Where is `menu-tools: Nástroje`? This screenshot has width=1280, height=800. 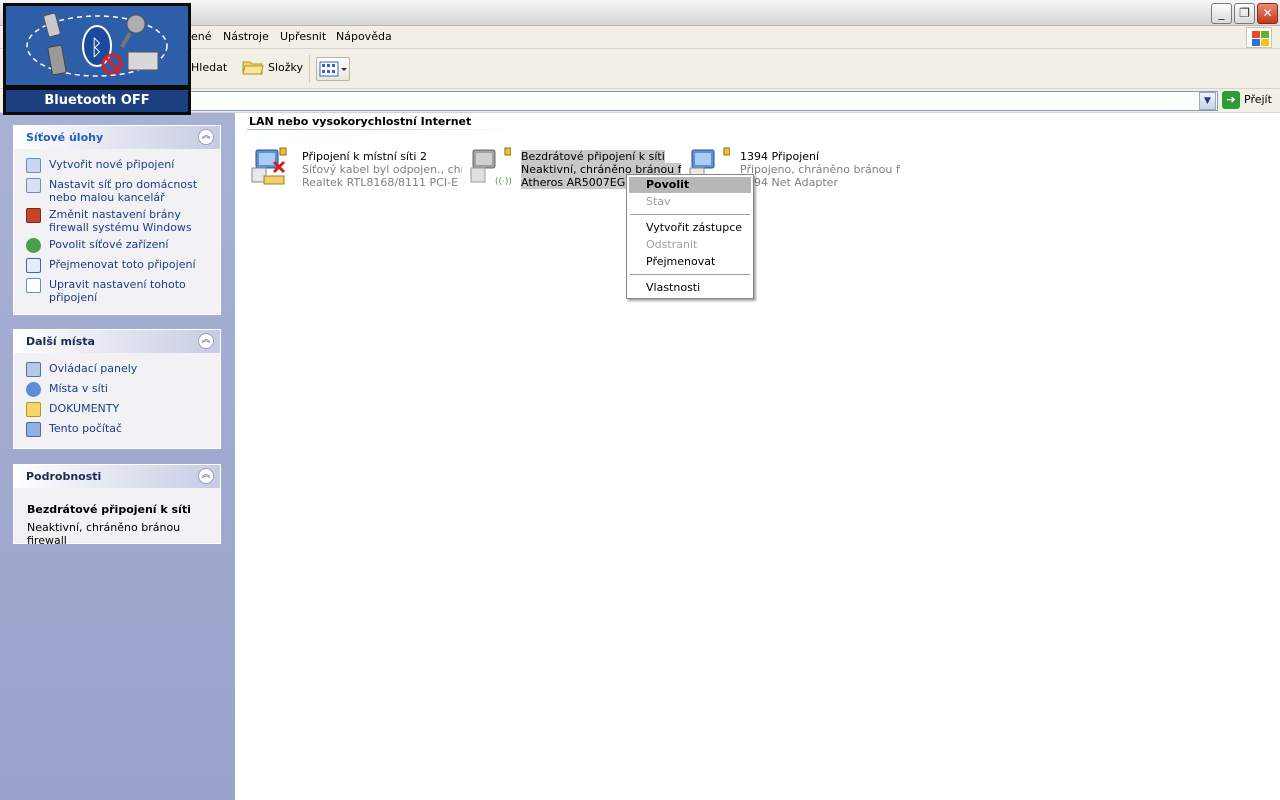
menu-tools: Nástroje is located at coordinates (246, 36).